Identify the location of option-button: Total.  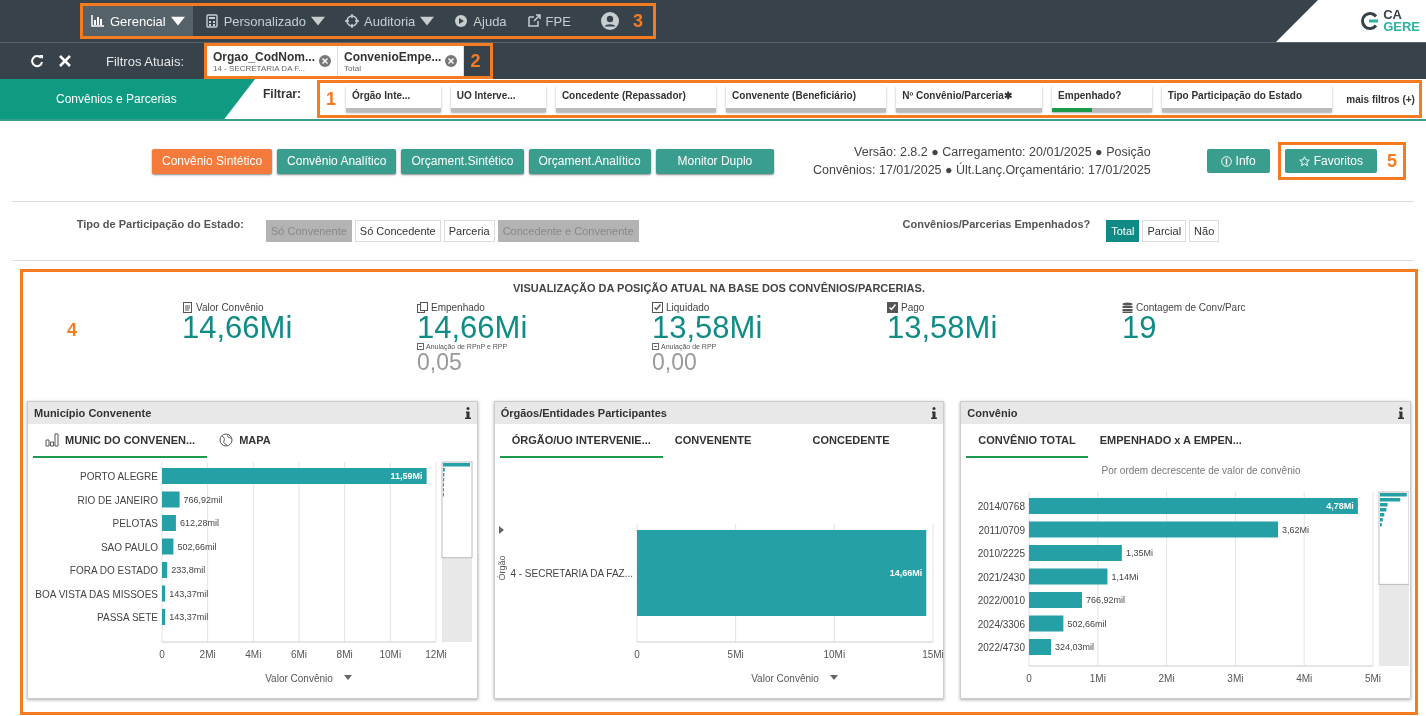
(1123, 231).